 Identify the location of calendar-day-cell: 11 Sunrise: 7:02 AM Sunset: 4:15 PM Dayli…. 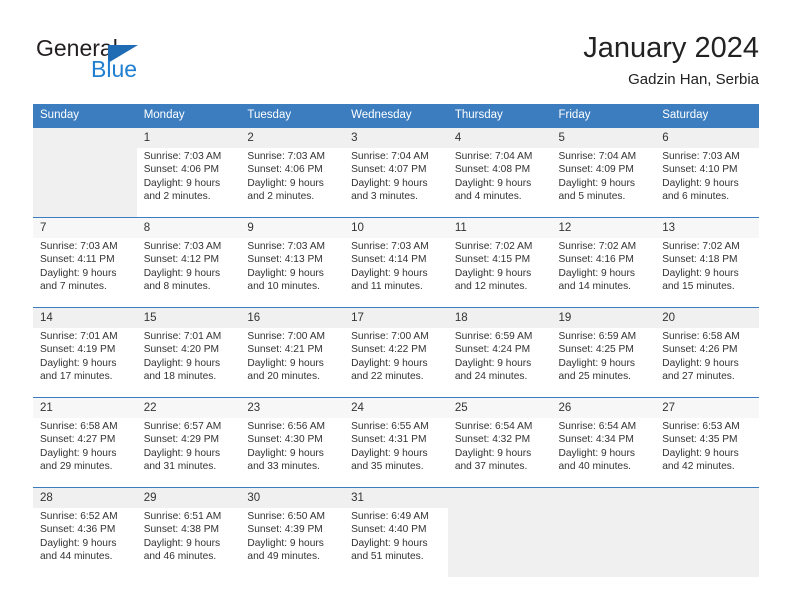
(499, 262).